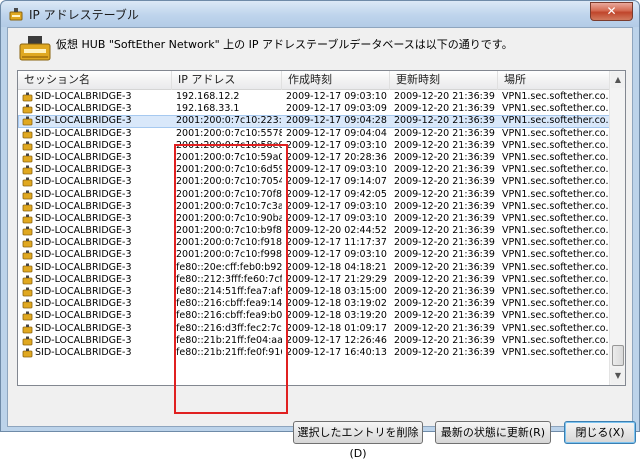  Describe the element at coordinates (336, 80) in the screenshot. I see `column-header-created: 作成時刻` at that location.